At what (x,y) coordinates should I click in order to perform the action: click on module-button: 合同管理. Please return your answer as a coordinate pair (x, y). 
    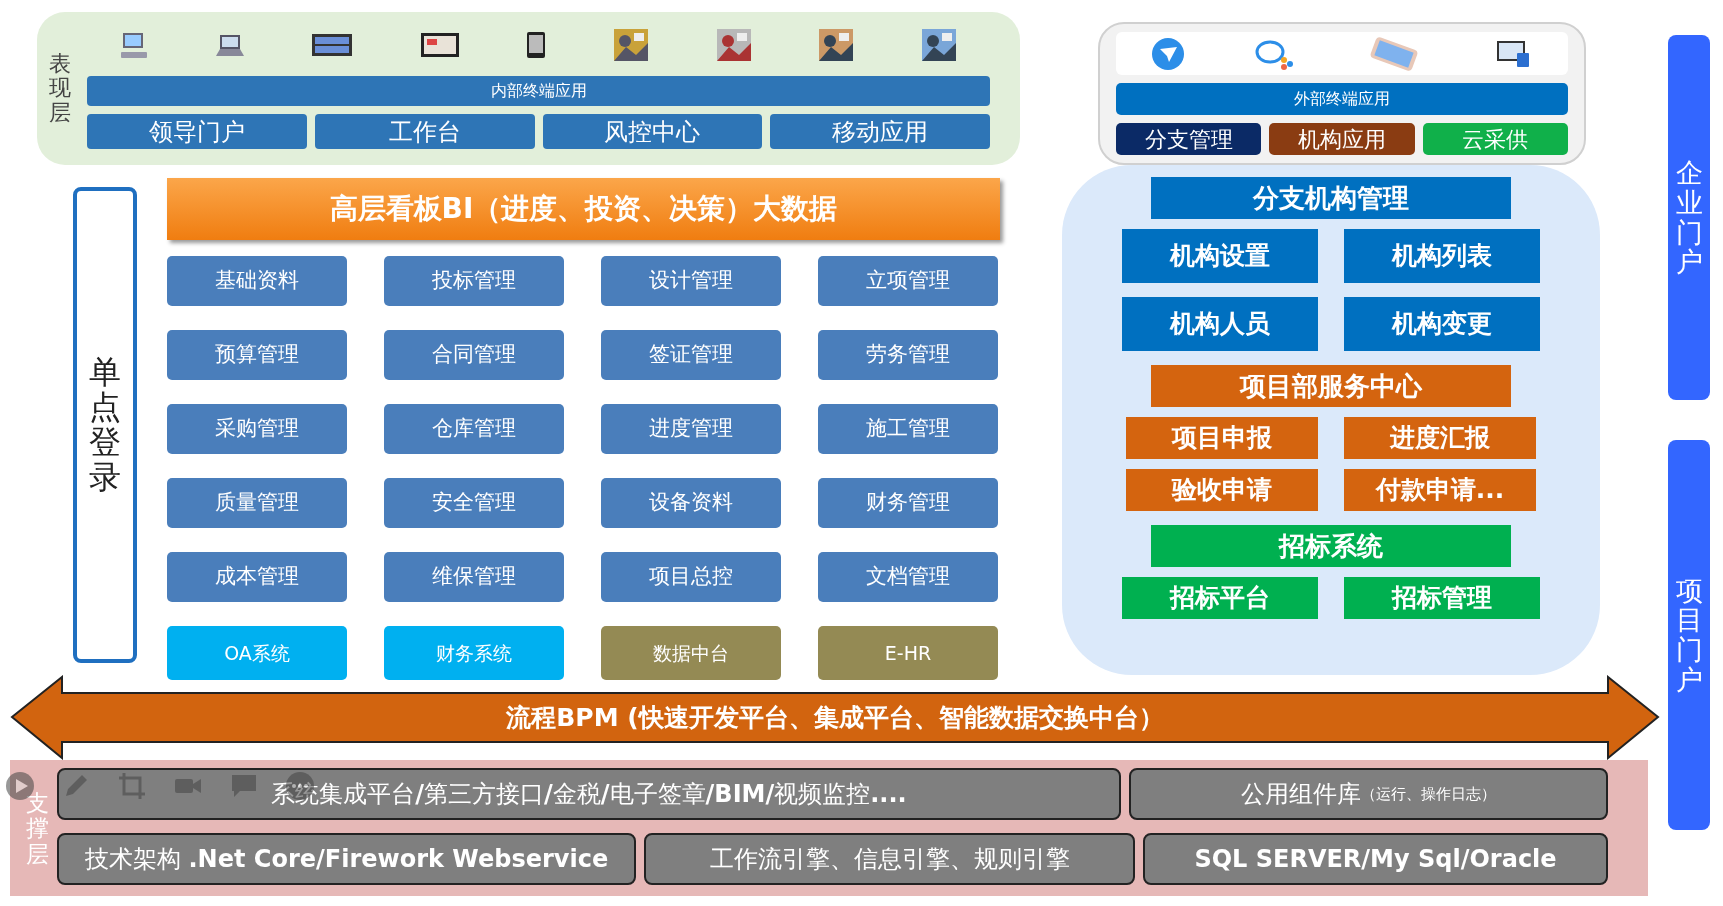
    Looking at the image, I should click on (474, 355).